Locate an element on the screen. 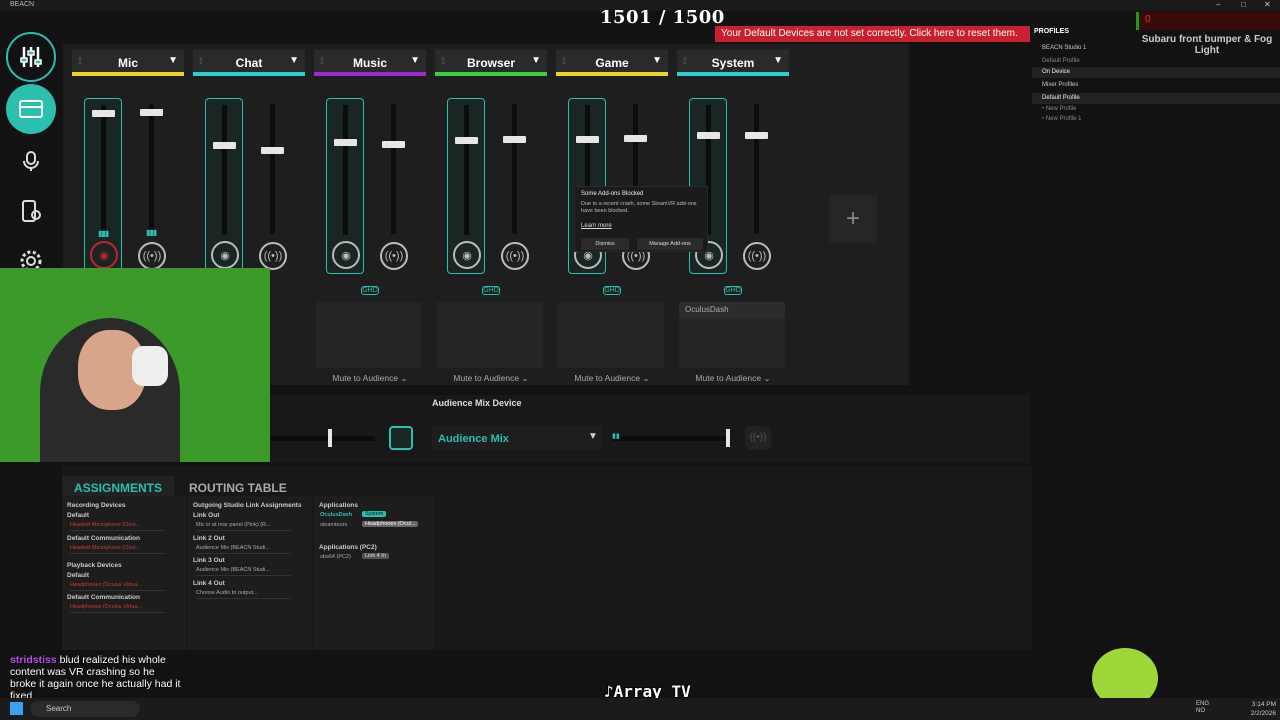 This screenshot has height=720, width=1280. stream-fader: ▮▮▮ ((•)) is located at coordinates (152, 186).